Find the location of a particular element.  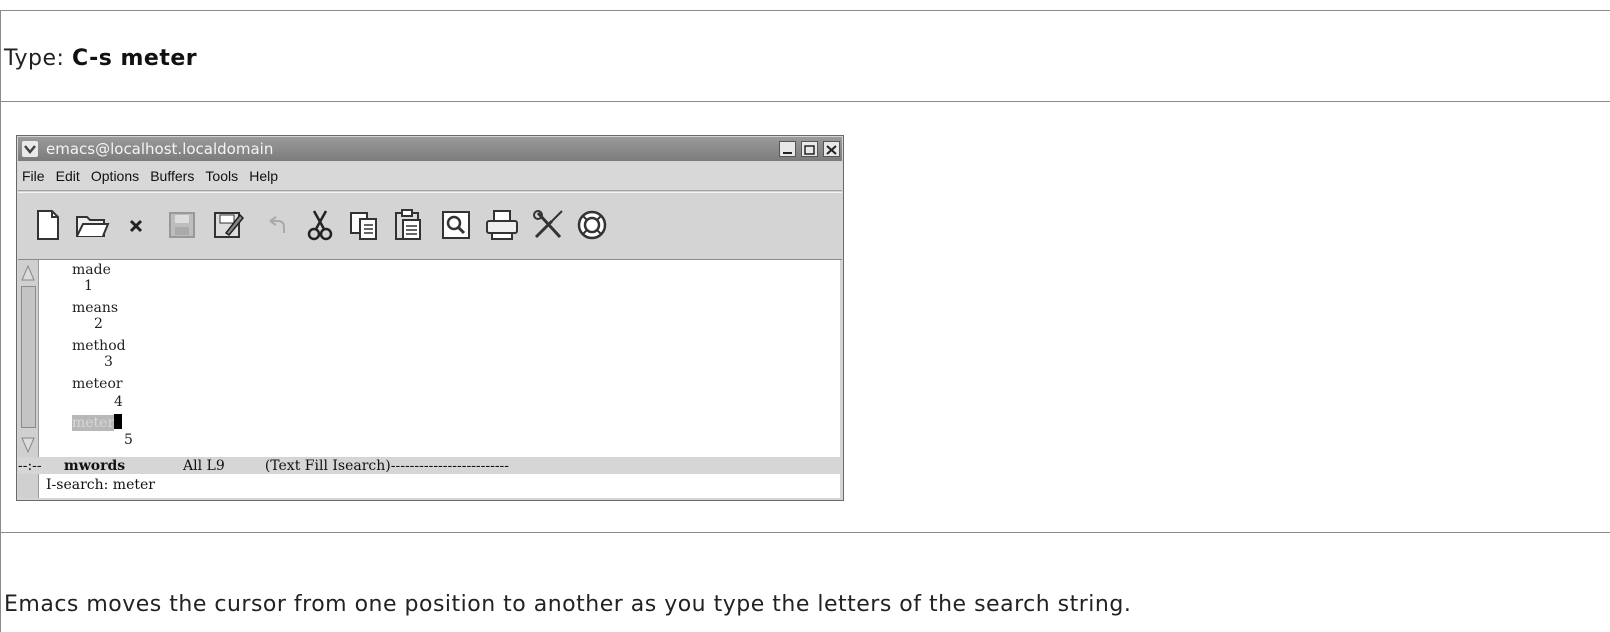

text-cursor is located at coordinates (118, 421).